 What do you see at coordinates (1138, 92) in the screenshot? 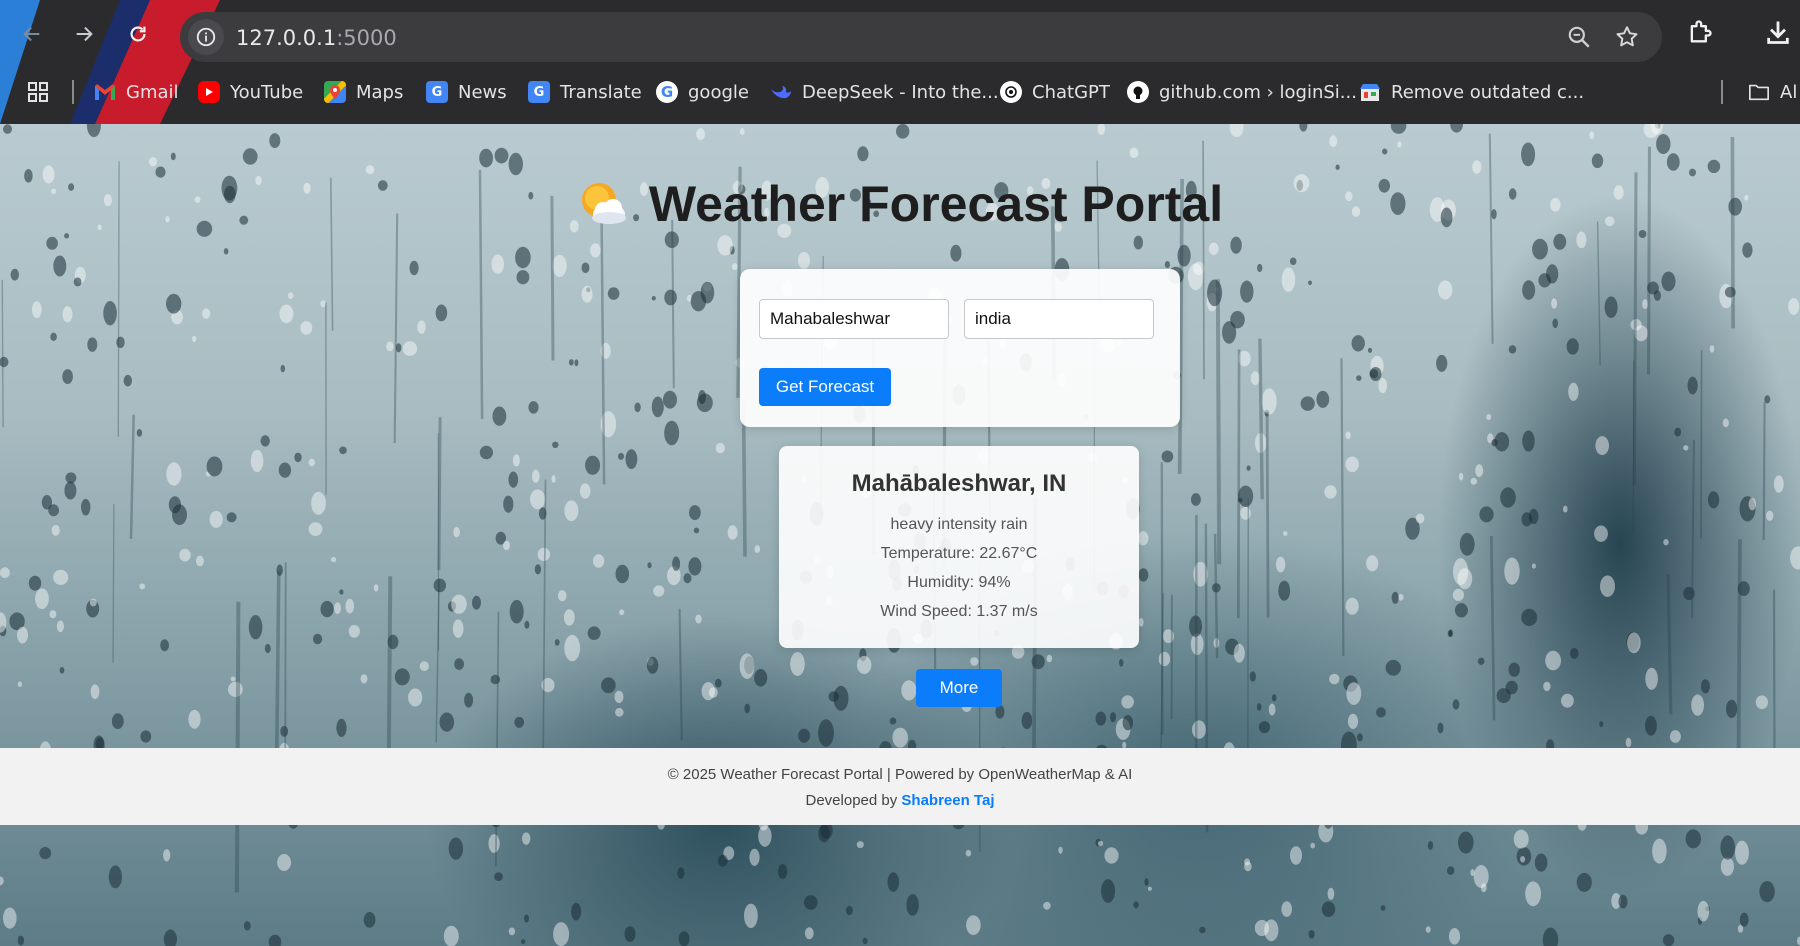
I see `github-icon` at bounding box center [1138, 92].